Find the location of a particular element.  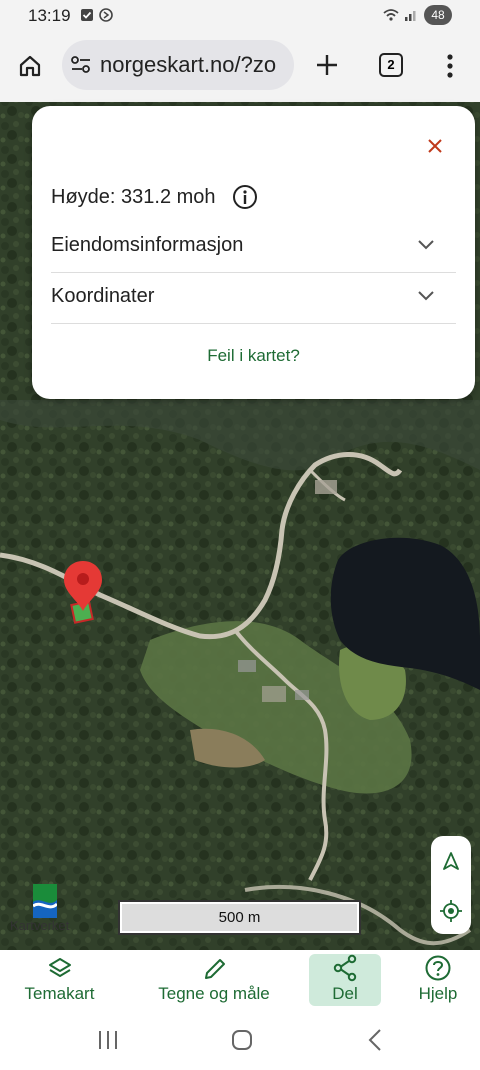

home-button-icon is located at coordinates (242, 1040).